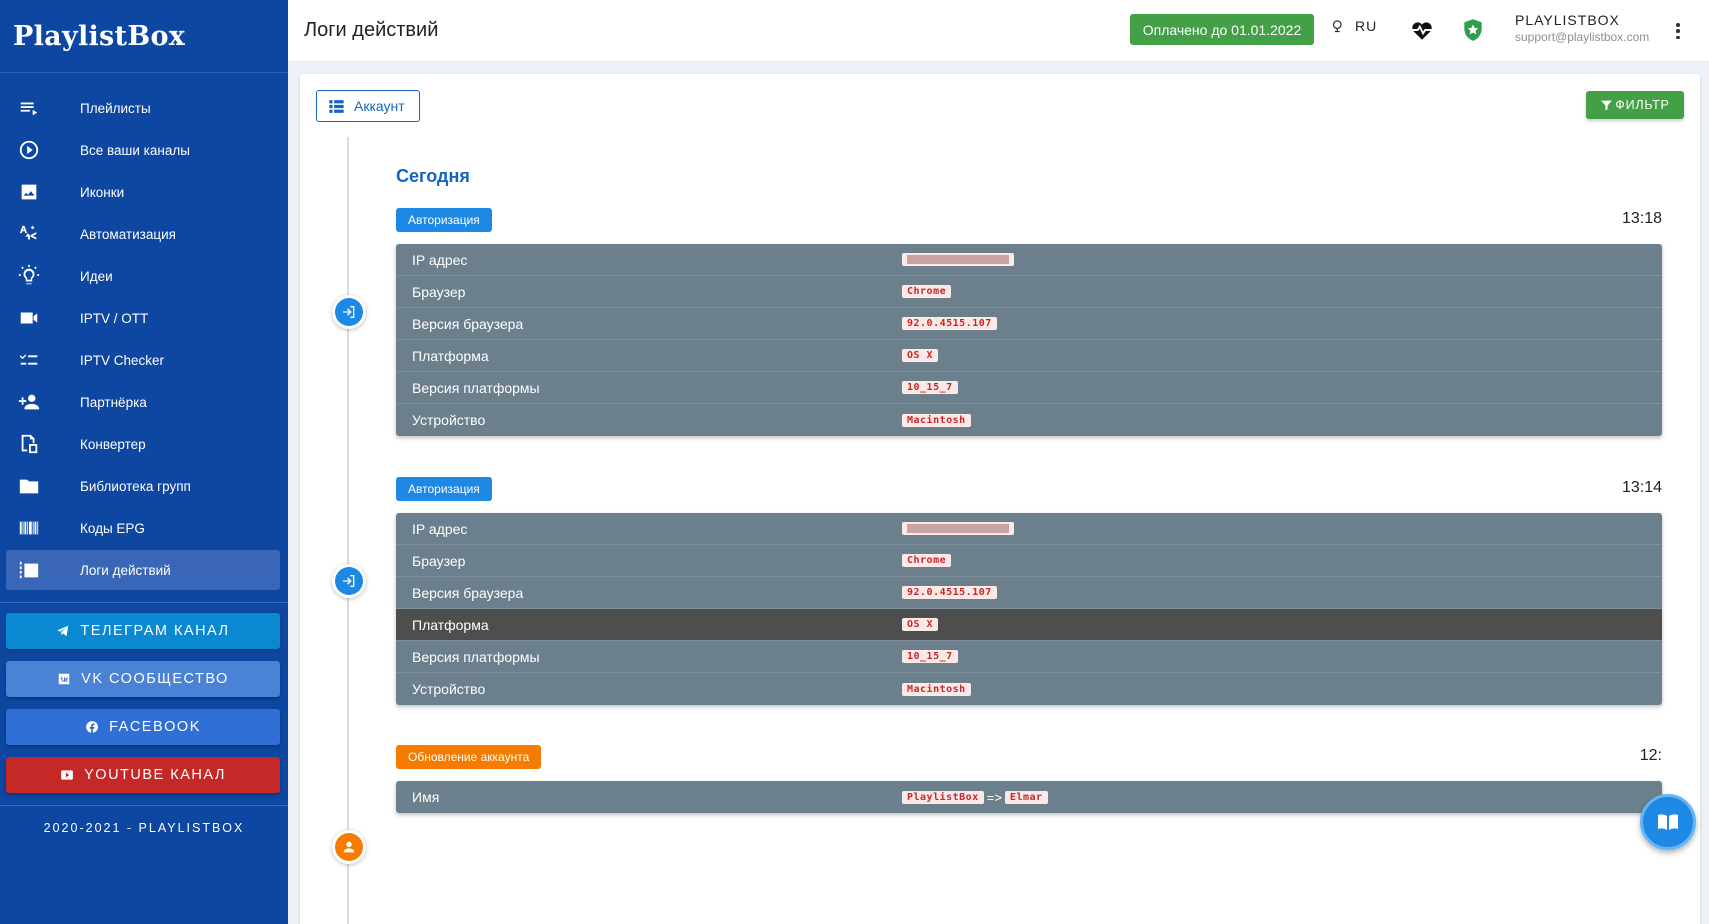 The image size is (1709, 924). I want to click on detail-key: Имя, so click(426, 797).